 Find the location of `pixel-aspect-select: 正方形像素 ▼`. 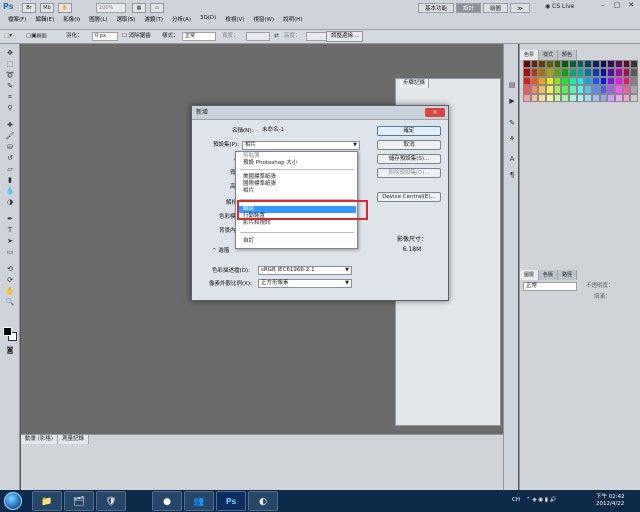

pixel-aspect-select: 正方形像素 ▼ is located at coordinates (305, 283).